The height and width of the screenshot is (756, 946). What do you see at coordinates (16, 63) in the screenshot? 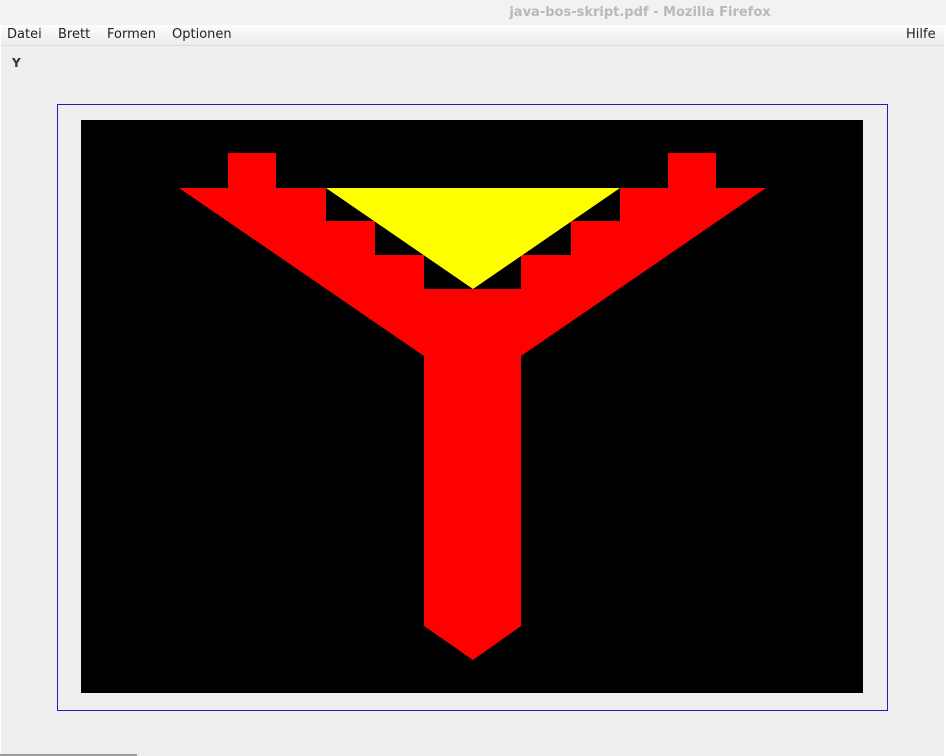
I see `board-label: Y` at bounding box center [16, 63].